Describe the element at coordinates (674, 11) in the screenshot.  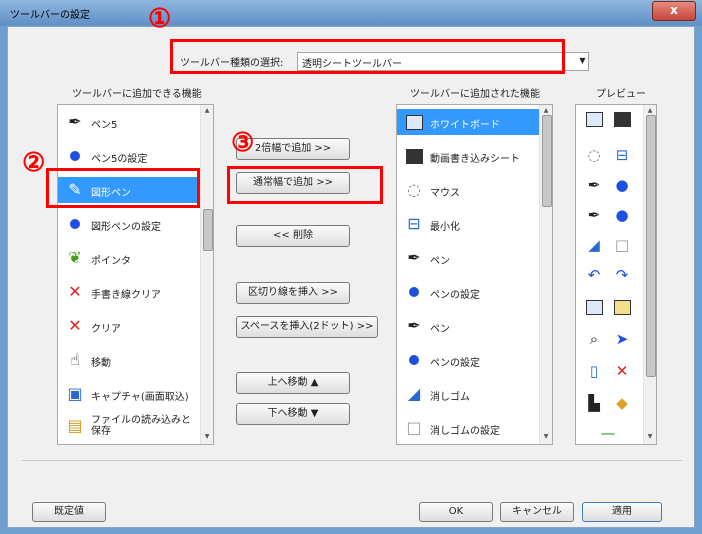
I see `close-button: x` at that location.